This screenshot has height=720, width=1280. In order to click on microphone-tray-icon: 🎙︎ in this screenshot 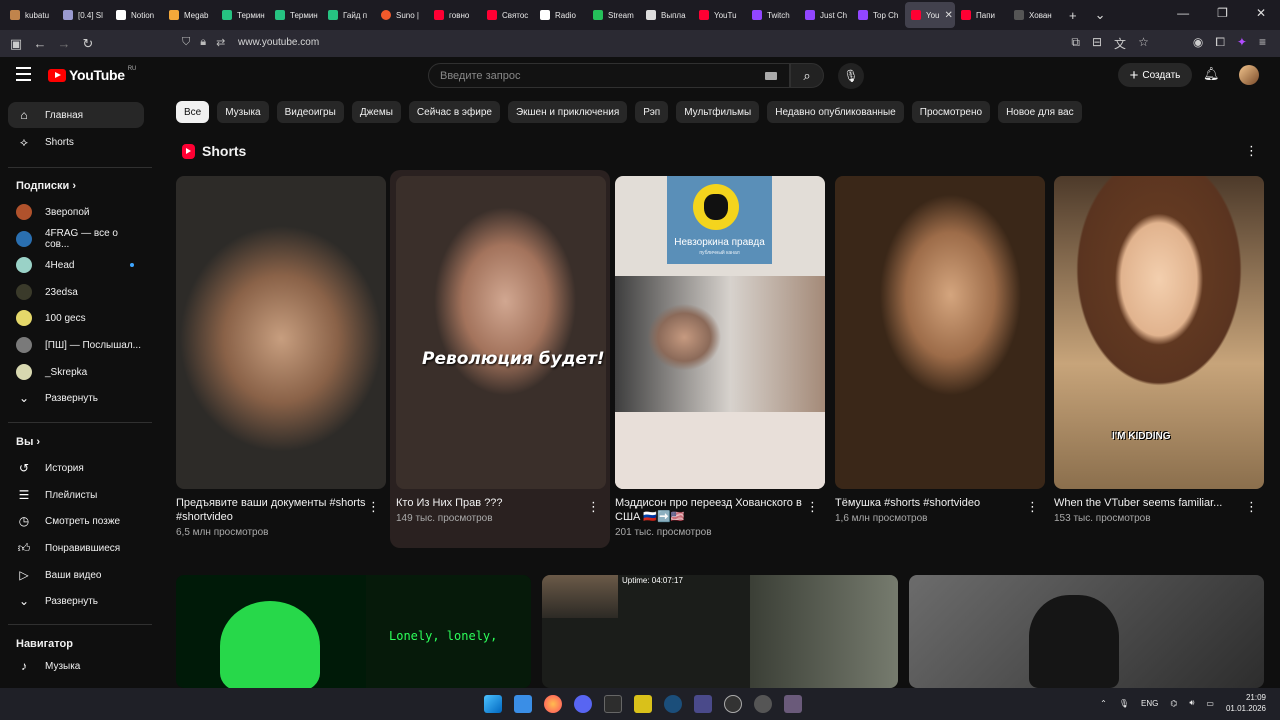, I will do `click(1124, 703)`.